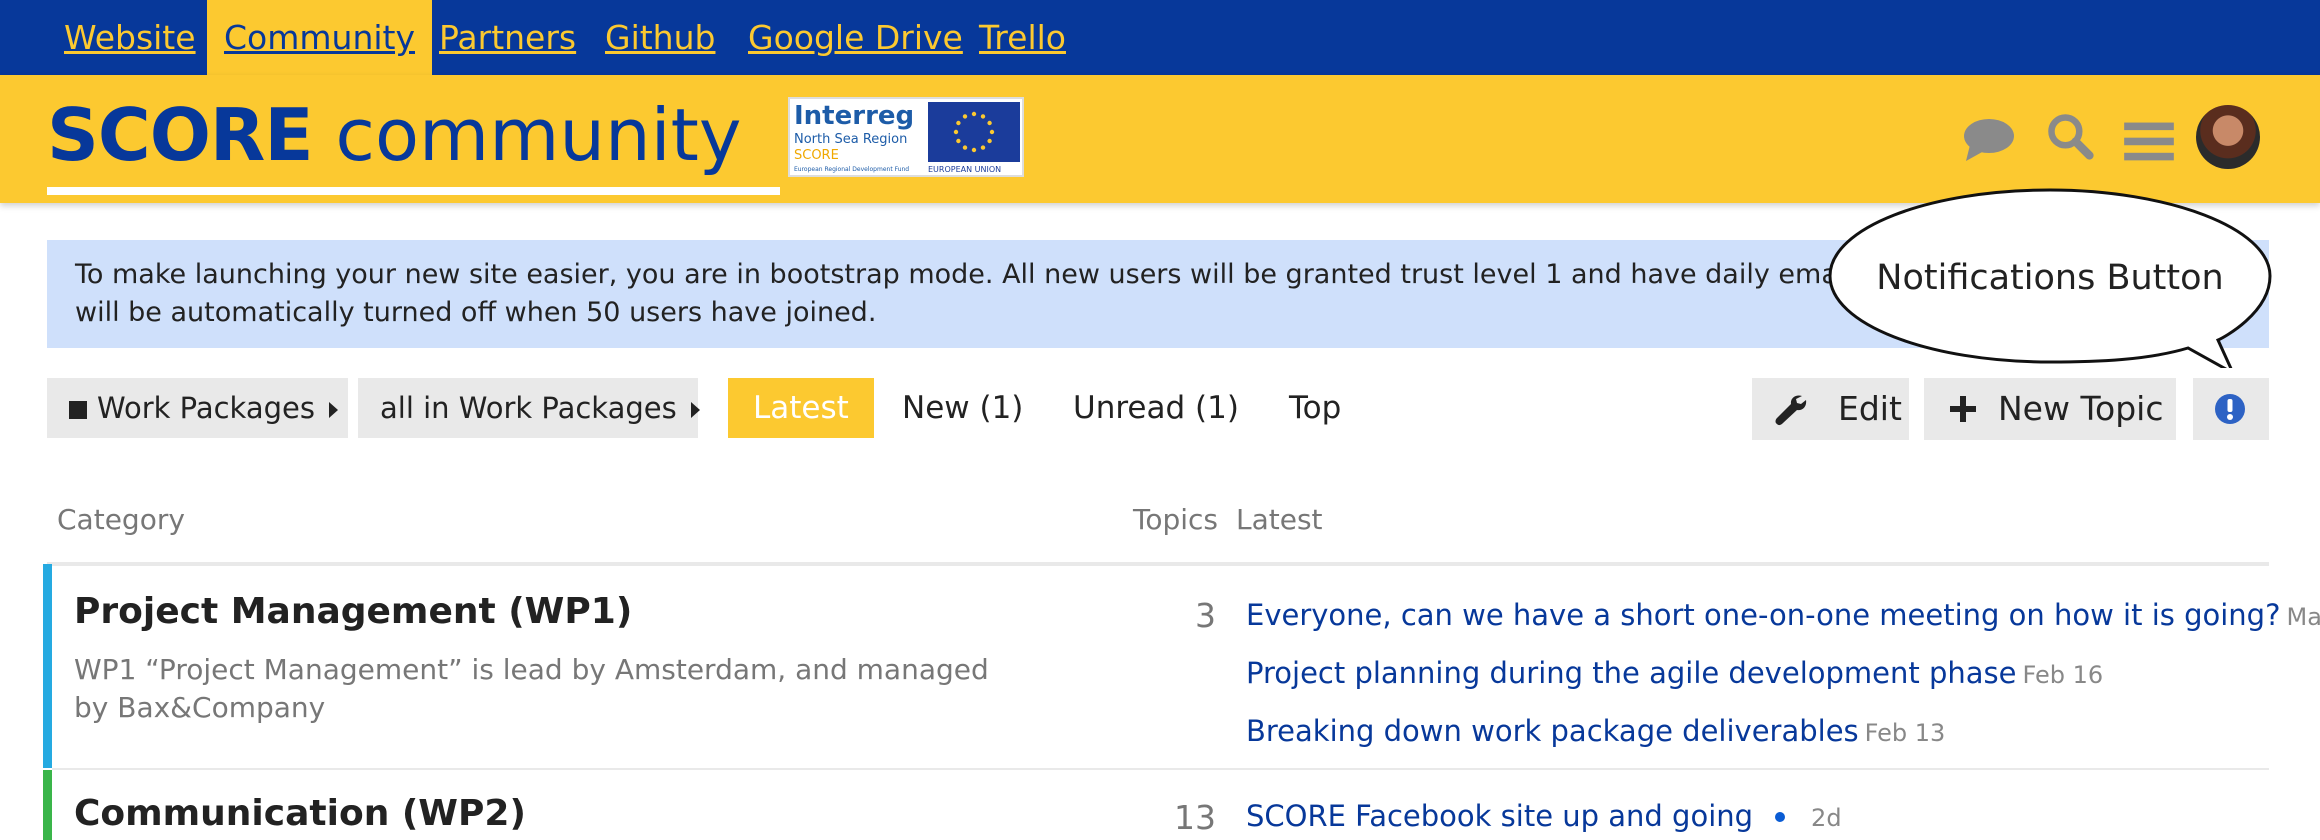  What do you see at coordinates (1205, 615) in the screenshot?
I see `category-topic-count: 3` at bounding box center [1205, 615].